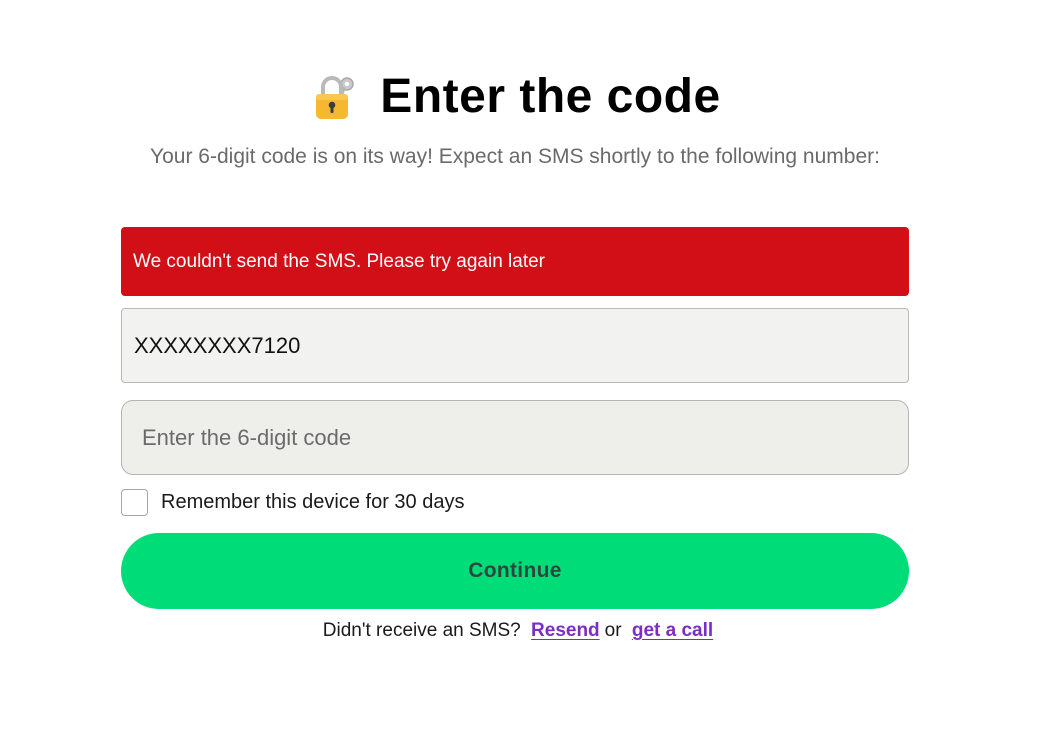  I want to click on remember-device-row: Remember this device for 30 days, so click(292, 502).